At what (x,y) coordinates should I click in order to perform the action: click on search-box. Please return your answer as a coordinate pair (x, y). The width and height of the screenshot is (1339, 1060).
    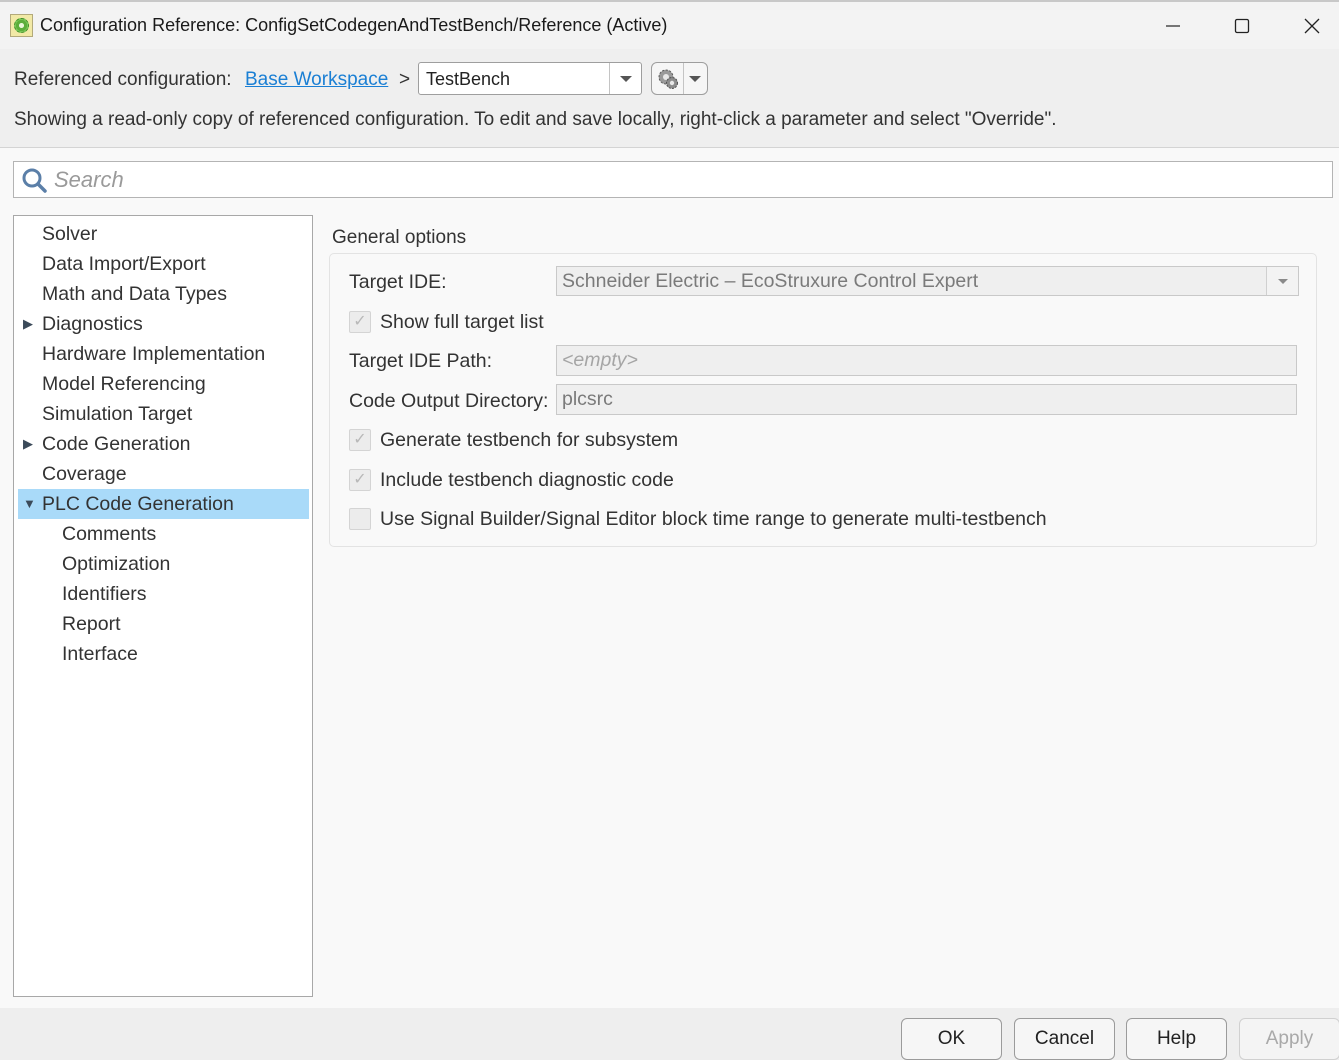
    Looking at the image, I should click on (673, 179).